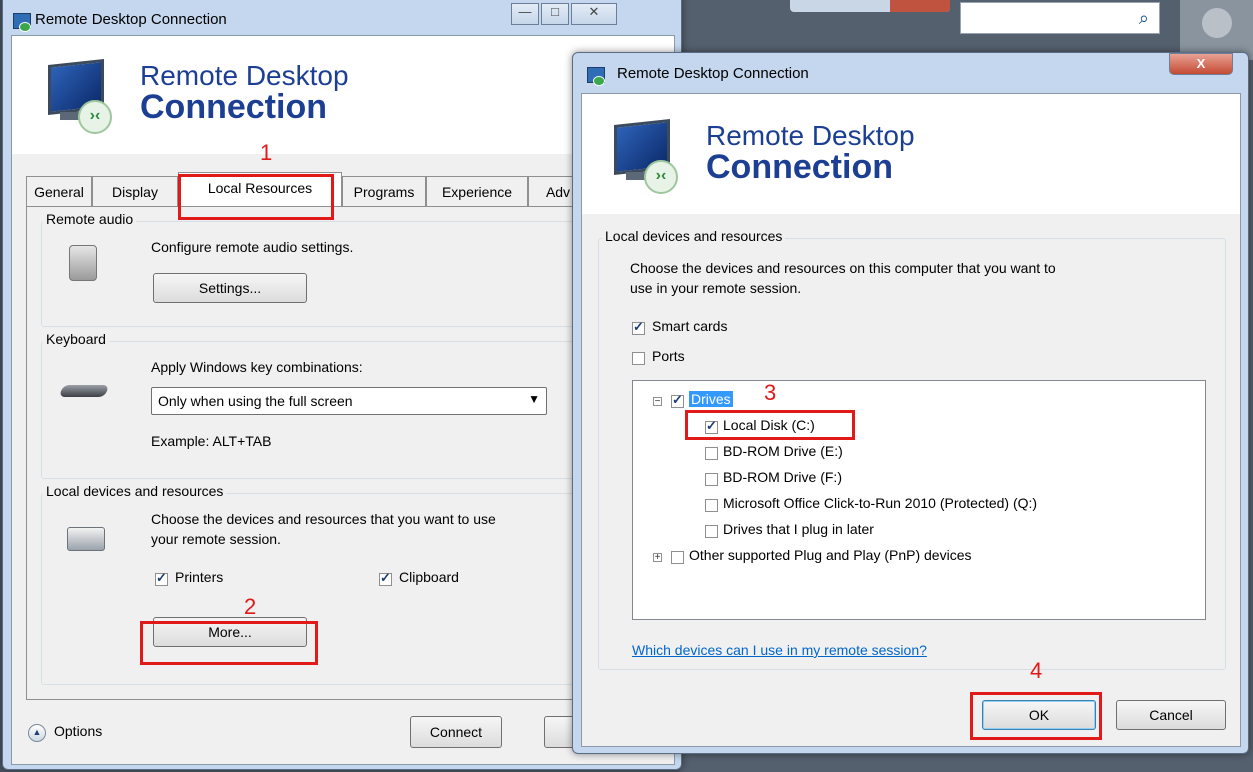  I want to click on keyboard-description: Apply Windows key combinations:, so click(257, 367).